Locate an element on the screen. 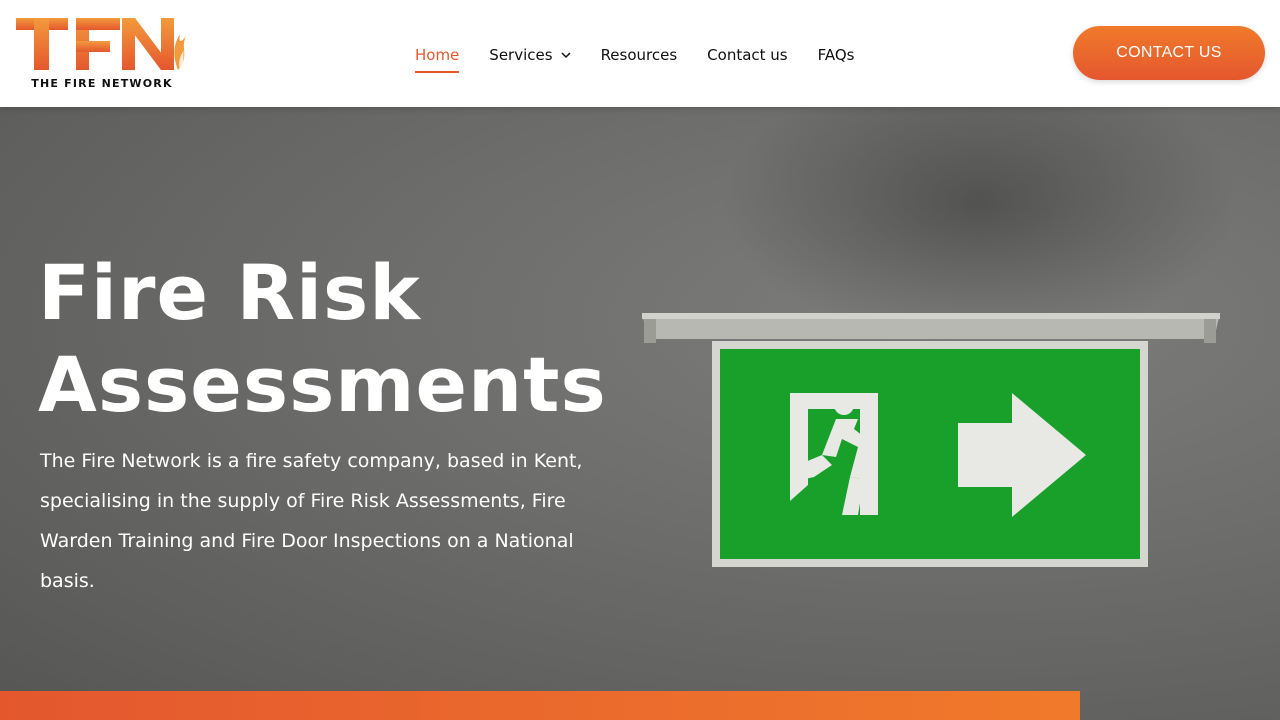  nav-item-label: Home is located at coordinates (437, 55).